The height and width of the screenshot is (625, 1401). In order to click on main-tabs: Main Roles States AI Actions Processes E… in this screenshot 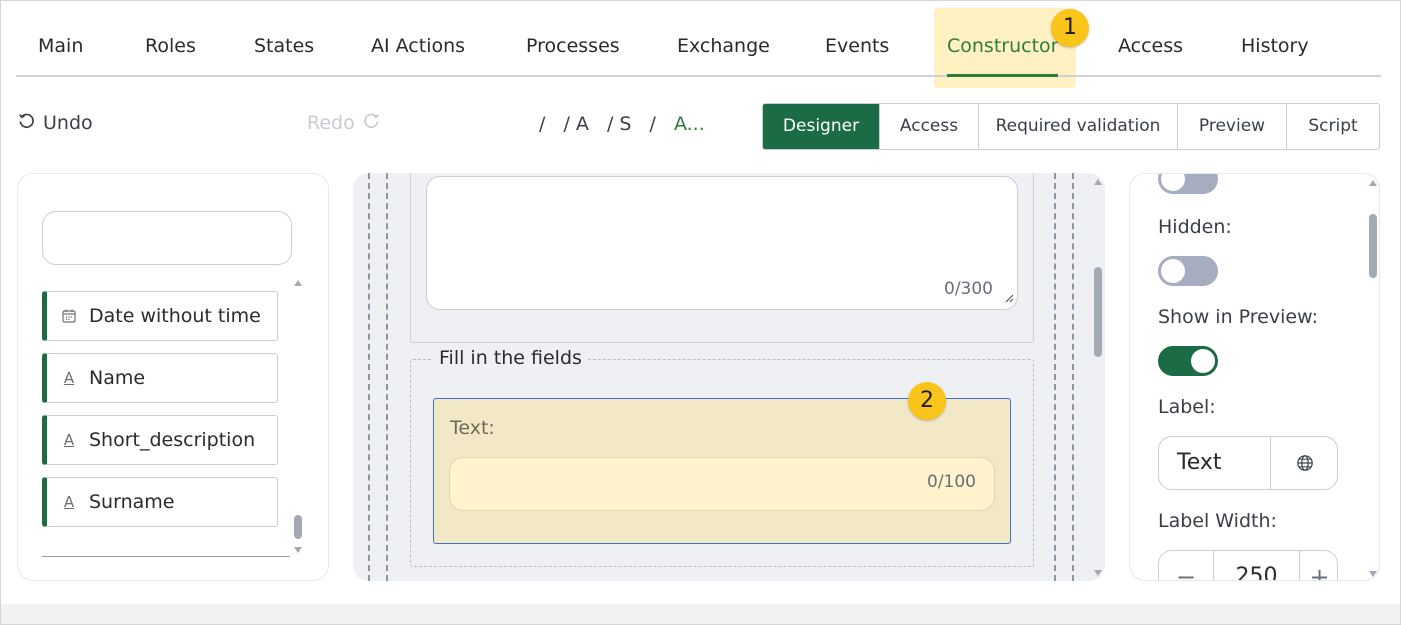, I will do `click(698, 39)`.